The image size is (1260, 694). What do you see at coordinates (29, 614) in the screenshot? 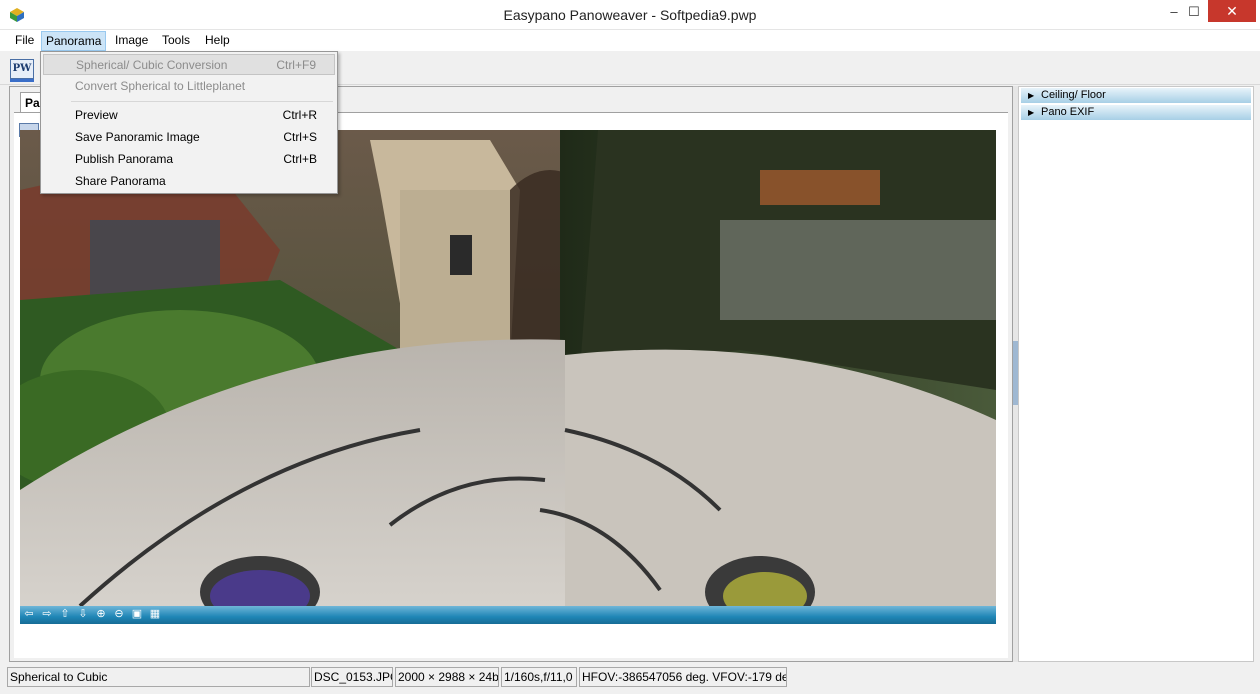
I see `arrow-left-icon: ⇦` at bounding box center [29, 614].